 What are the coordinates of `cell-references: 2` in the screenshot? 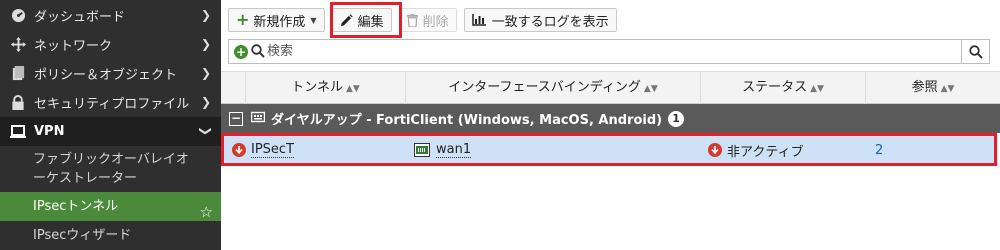 It's located at (879, 150).